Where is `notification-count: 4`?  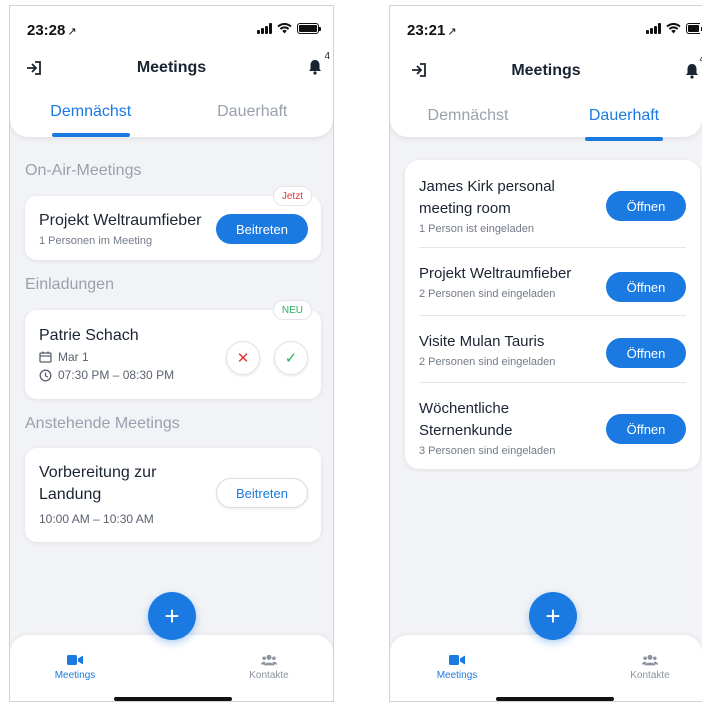 notification-count: 4 is located at coordinates (327, 56).